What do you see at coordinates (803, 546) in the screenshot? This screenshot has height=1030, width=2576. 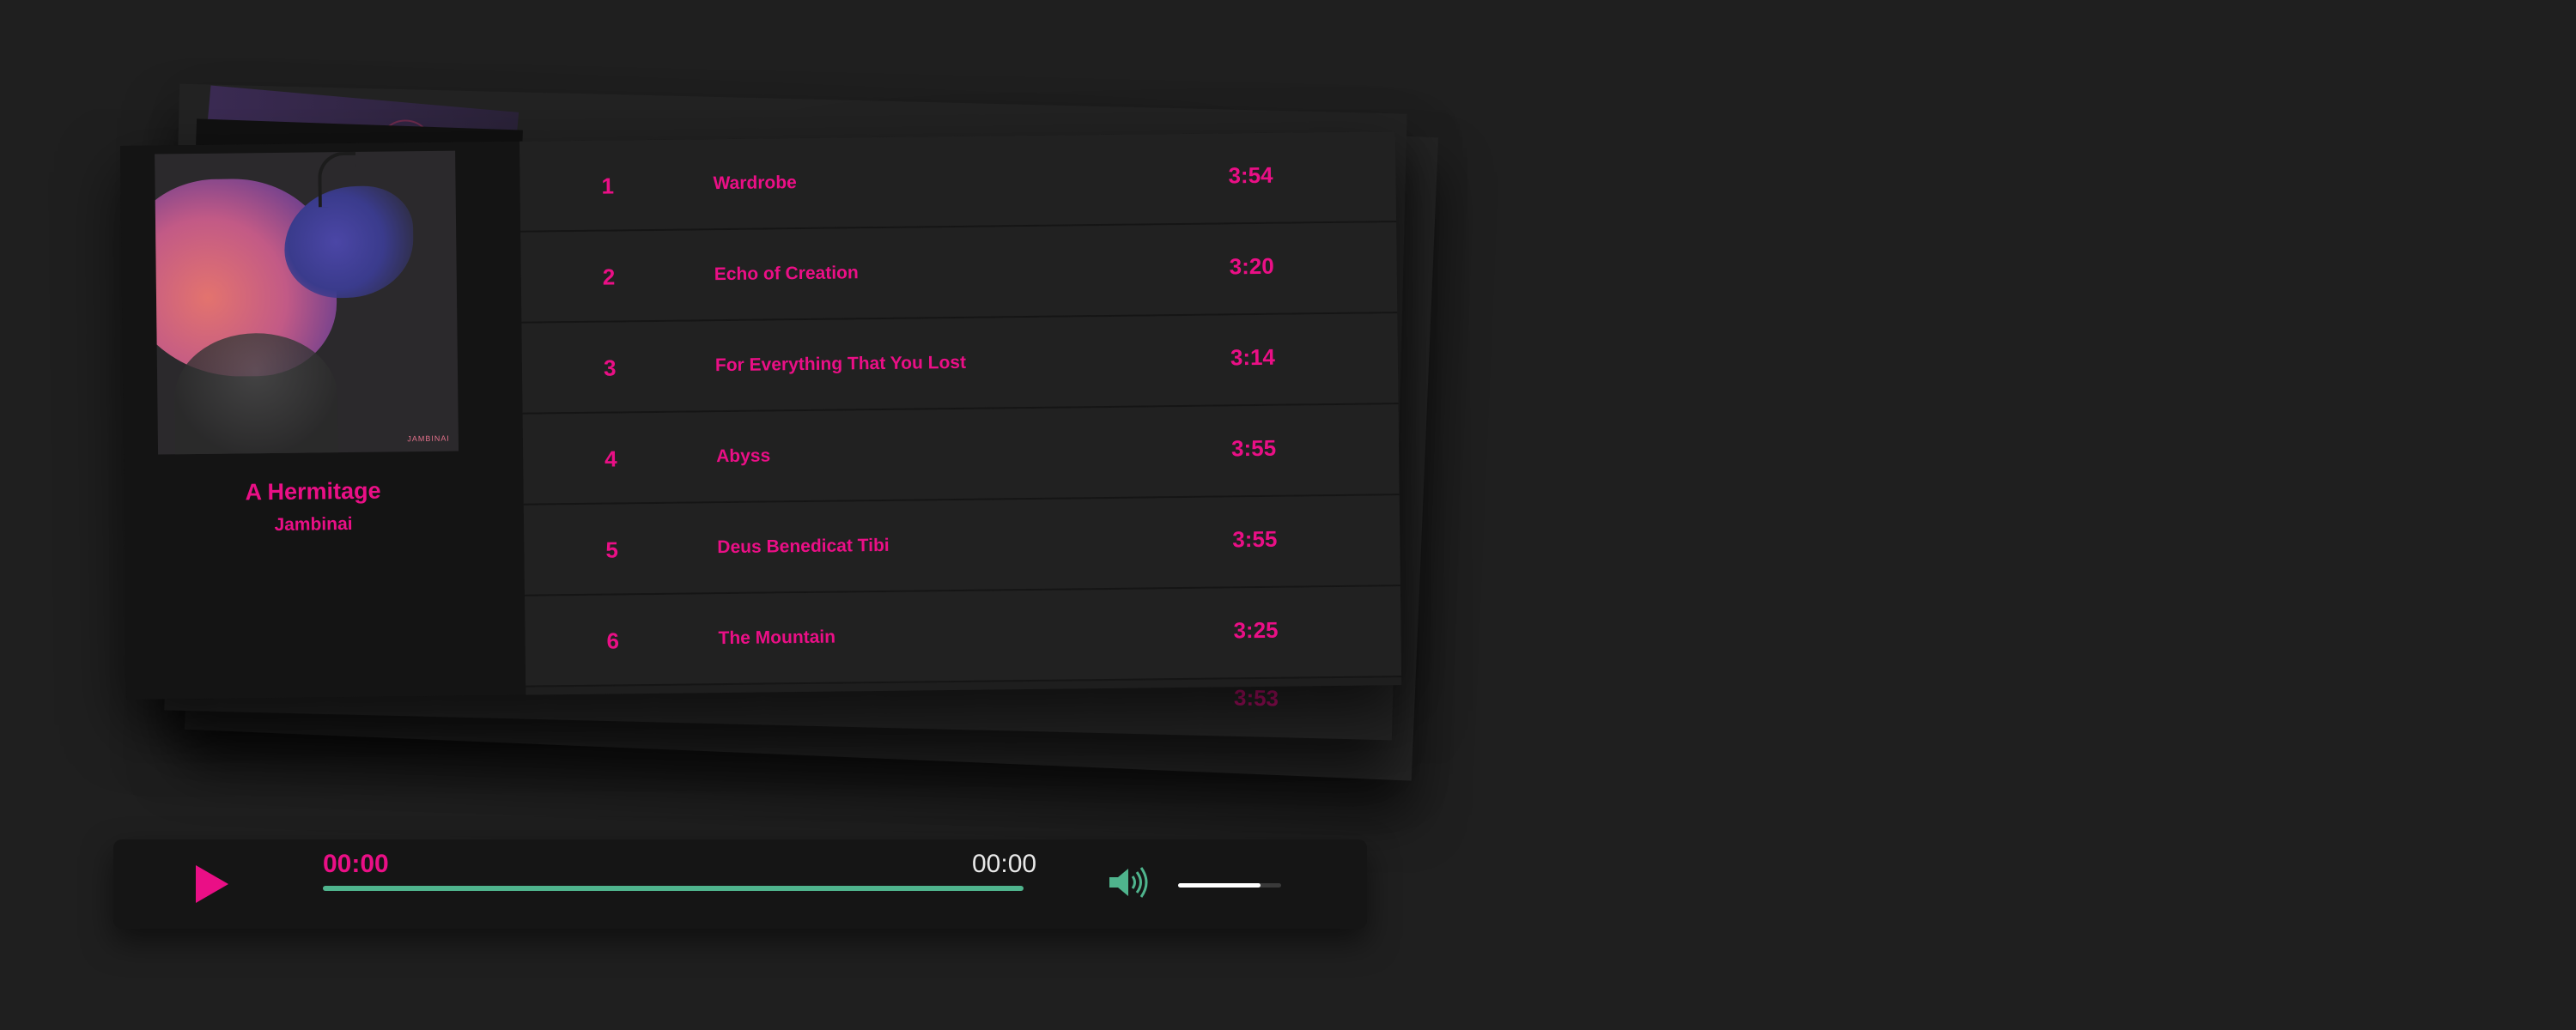 I see `track-title: Deus Benedicat Tibi` at bounding box center [803, 546].